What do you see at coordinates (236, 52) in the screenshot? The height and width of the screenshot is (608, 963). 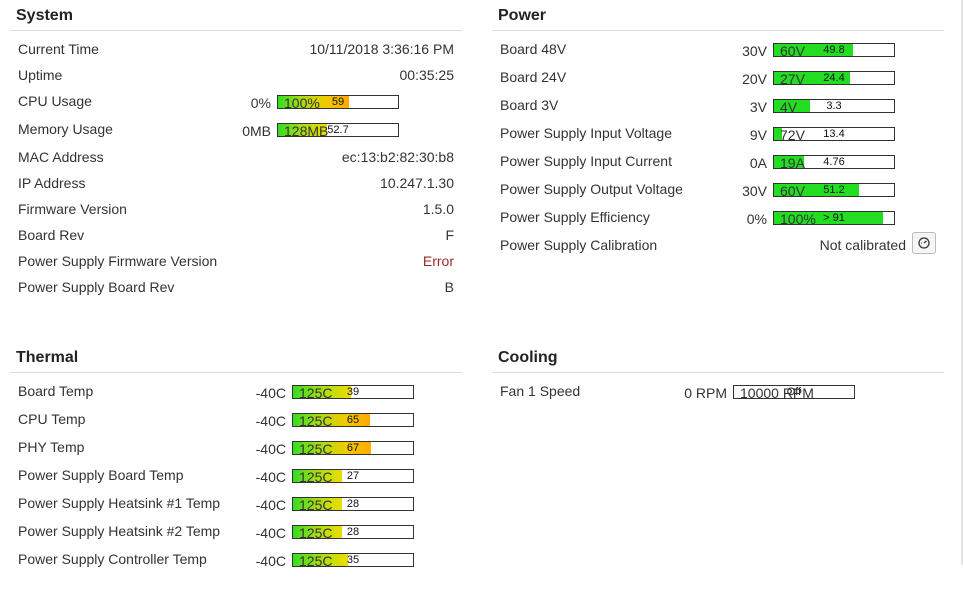 I see `row-current-time: Current Time 10/11/2018 3:36:16 PM` at bounding box center [236, 52].